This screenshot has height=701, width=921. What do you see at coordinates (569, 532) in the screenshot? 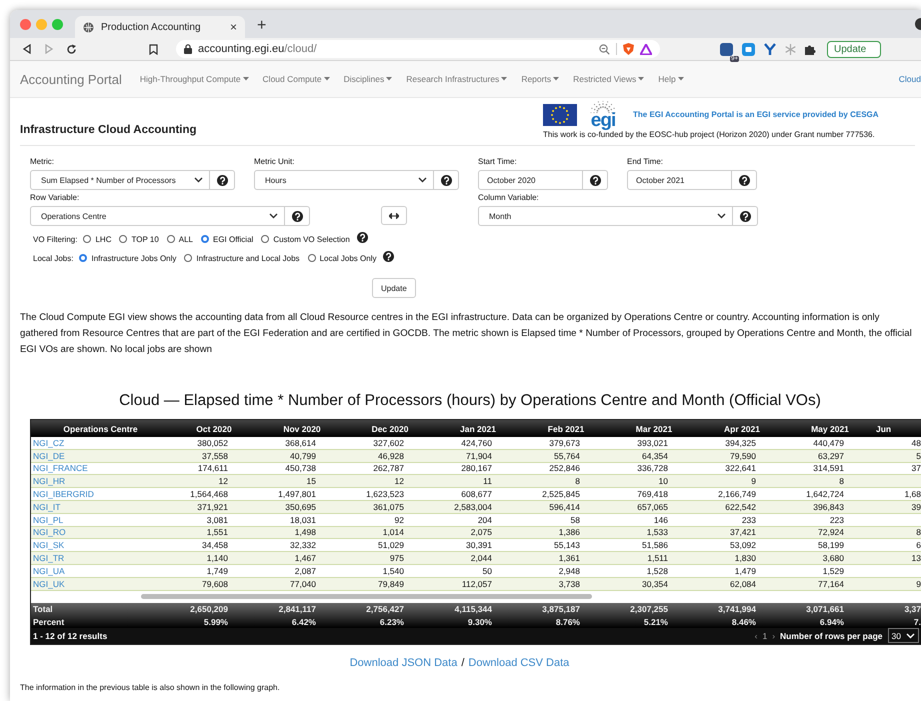
I see `table-cell-text: 1,386` at bounding box center [569, 532].